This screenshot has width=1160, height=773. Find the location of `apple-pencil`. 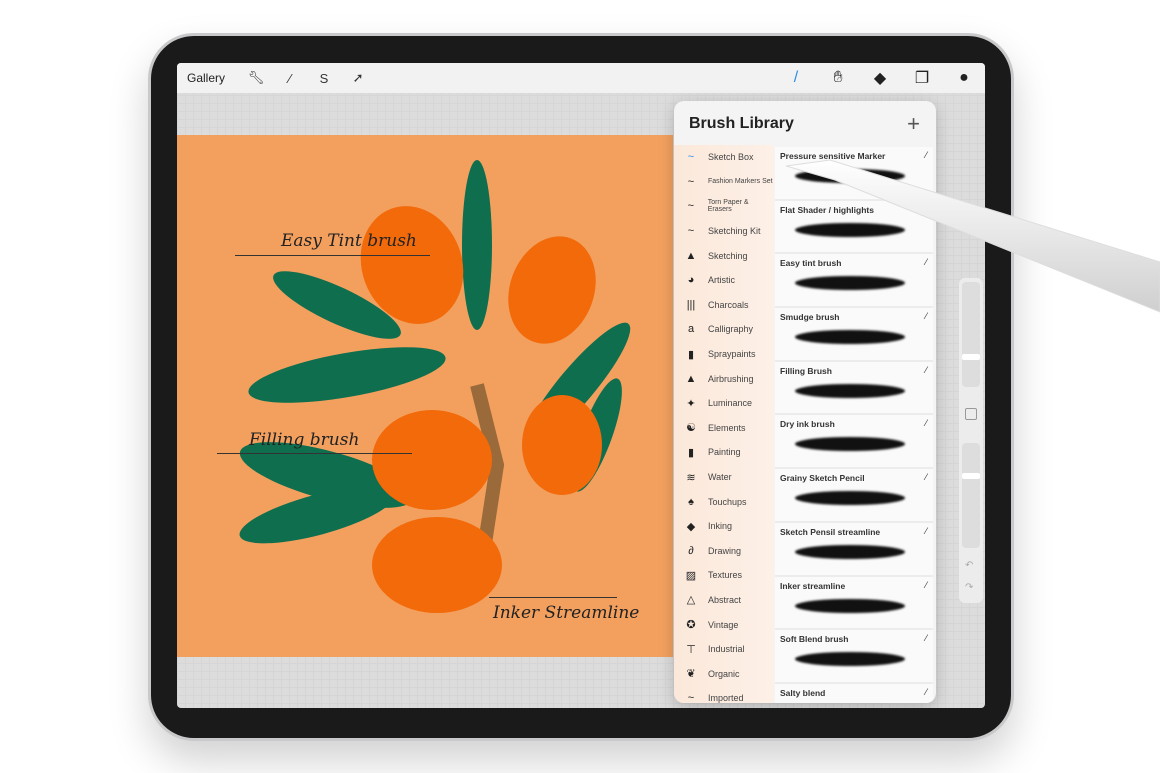

apple-pencil is located at coordinates (972, 236).